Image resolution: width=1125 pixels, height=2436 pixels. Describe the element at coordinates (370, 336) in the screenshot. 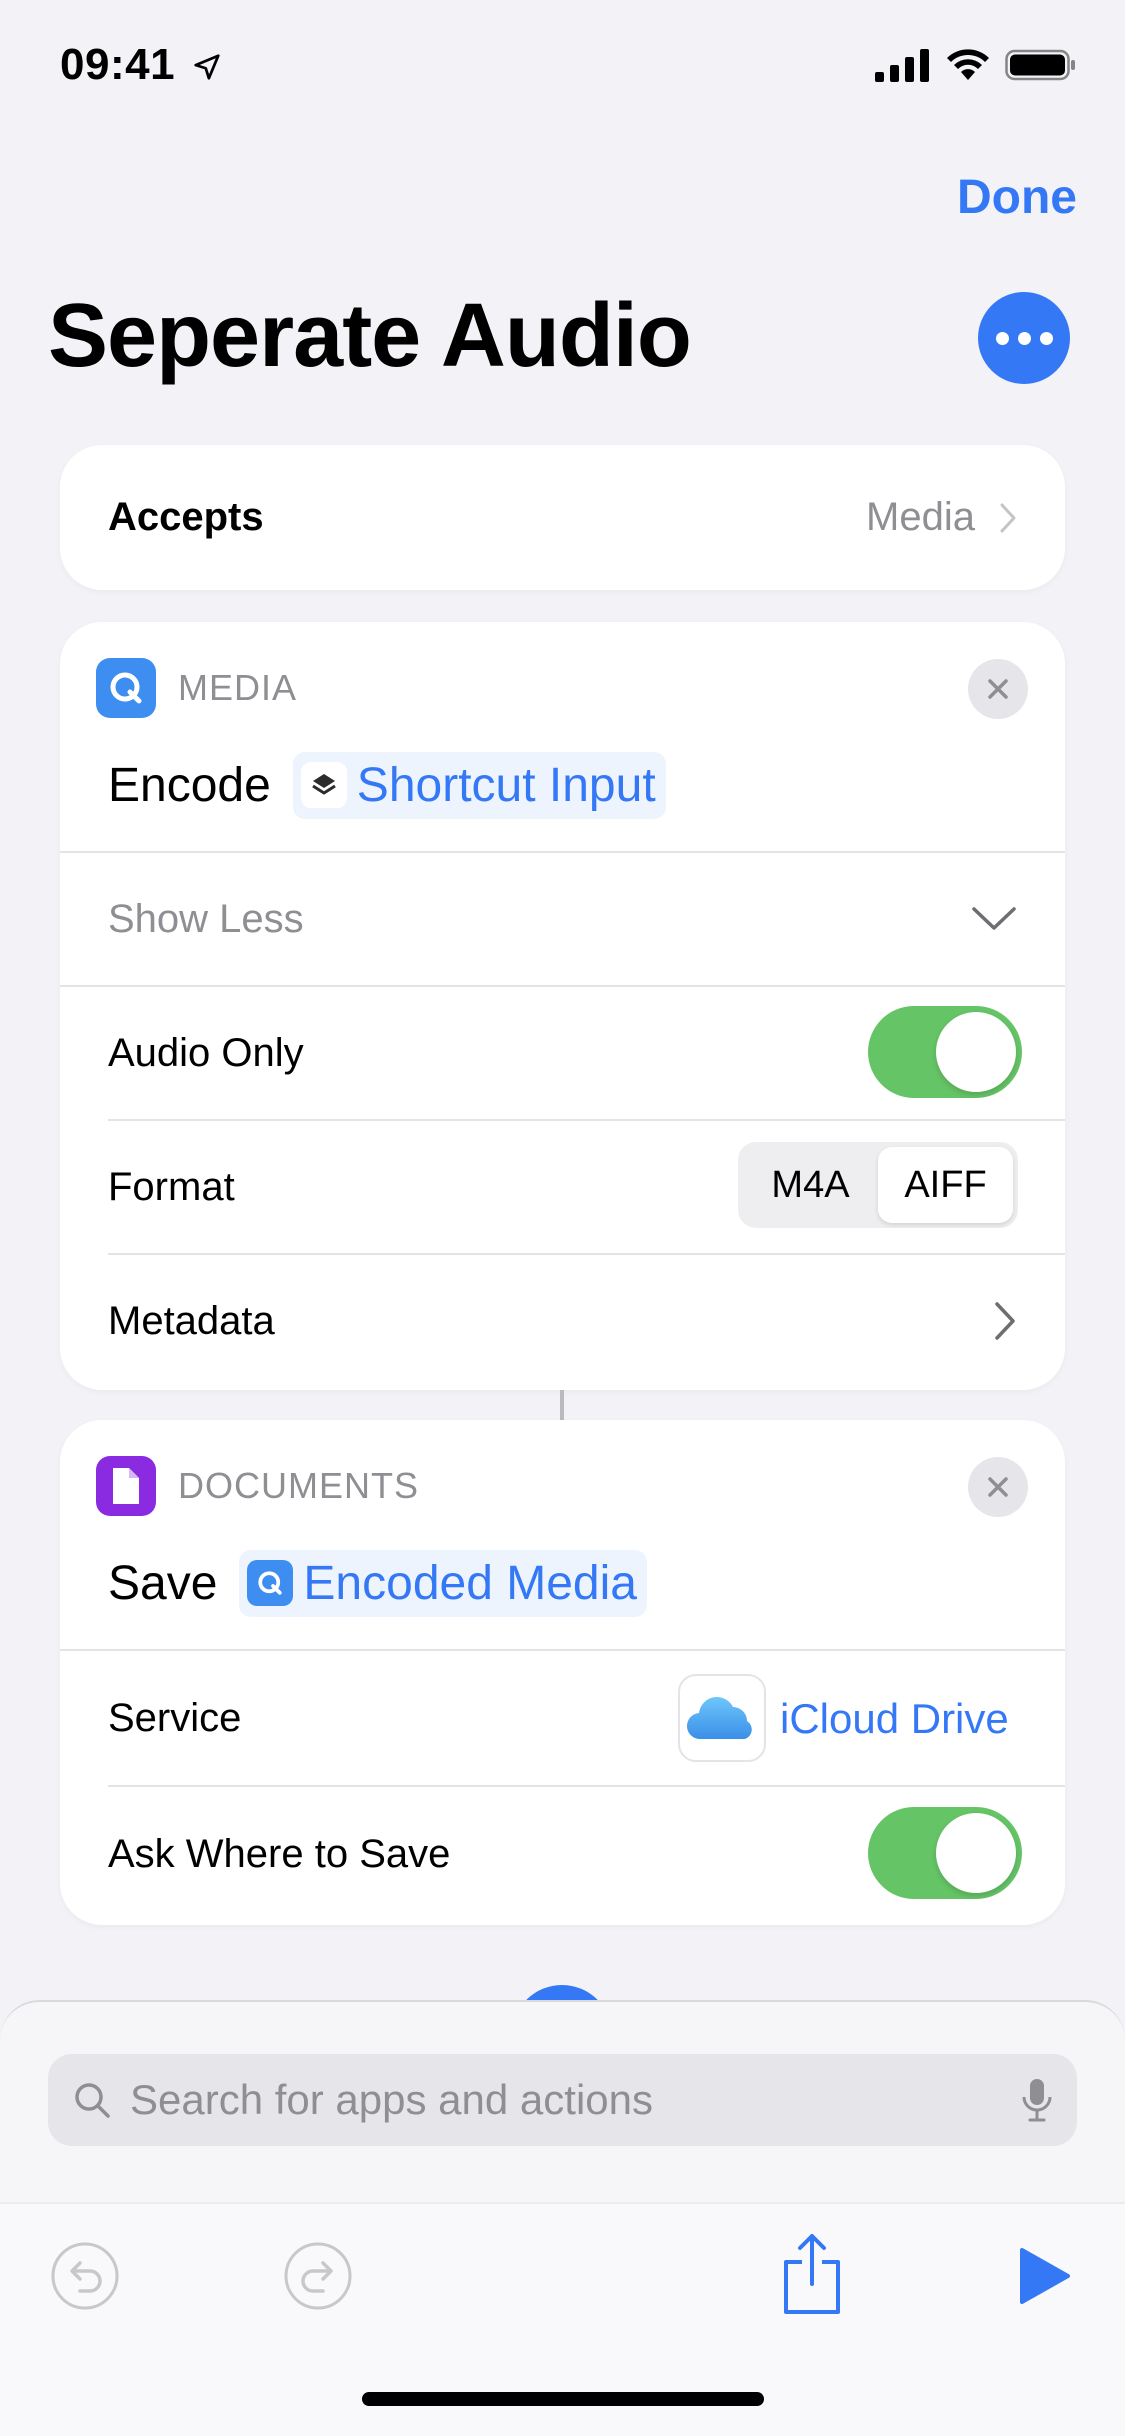

I see `page-title: Seperate Audio` at that location.